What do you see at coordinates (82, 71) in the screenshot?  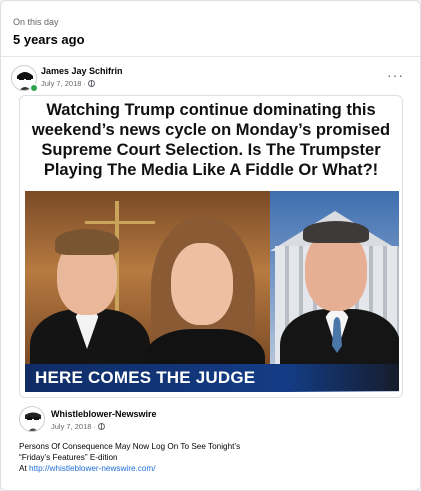 I see `post-author-name: James Jay Schifrin` at bounding box center [82, 71].